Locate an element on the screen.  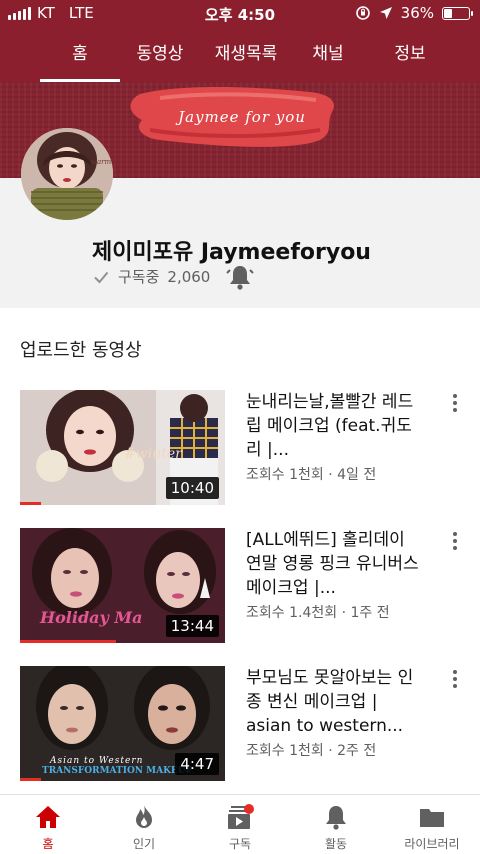
nav-subscriptions: 구독 is located at coordinates (240, 824).